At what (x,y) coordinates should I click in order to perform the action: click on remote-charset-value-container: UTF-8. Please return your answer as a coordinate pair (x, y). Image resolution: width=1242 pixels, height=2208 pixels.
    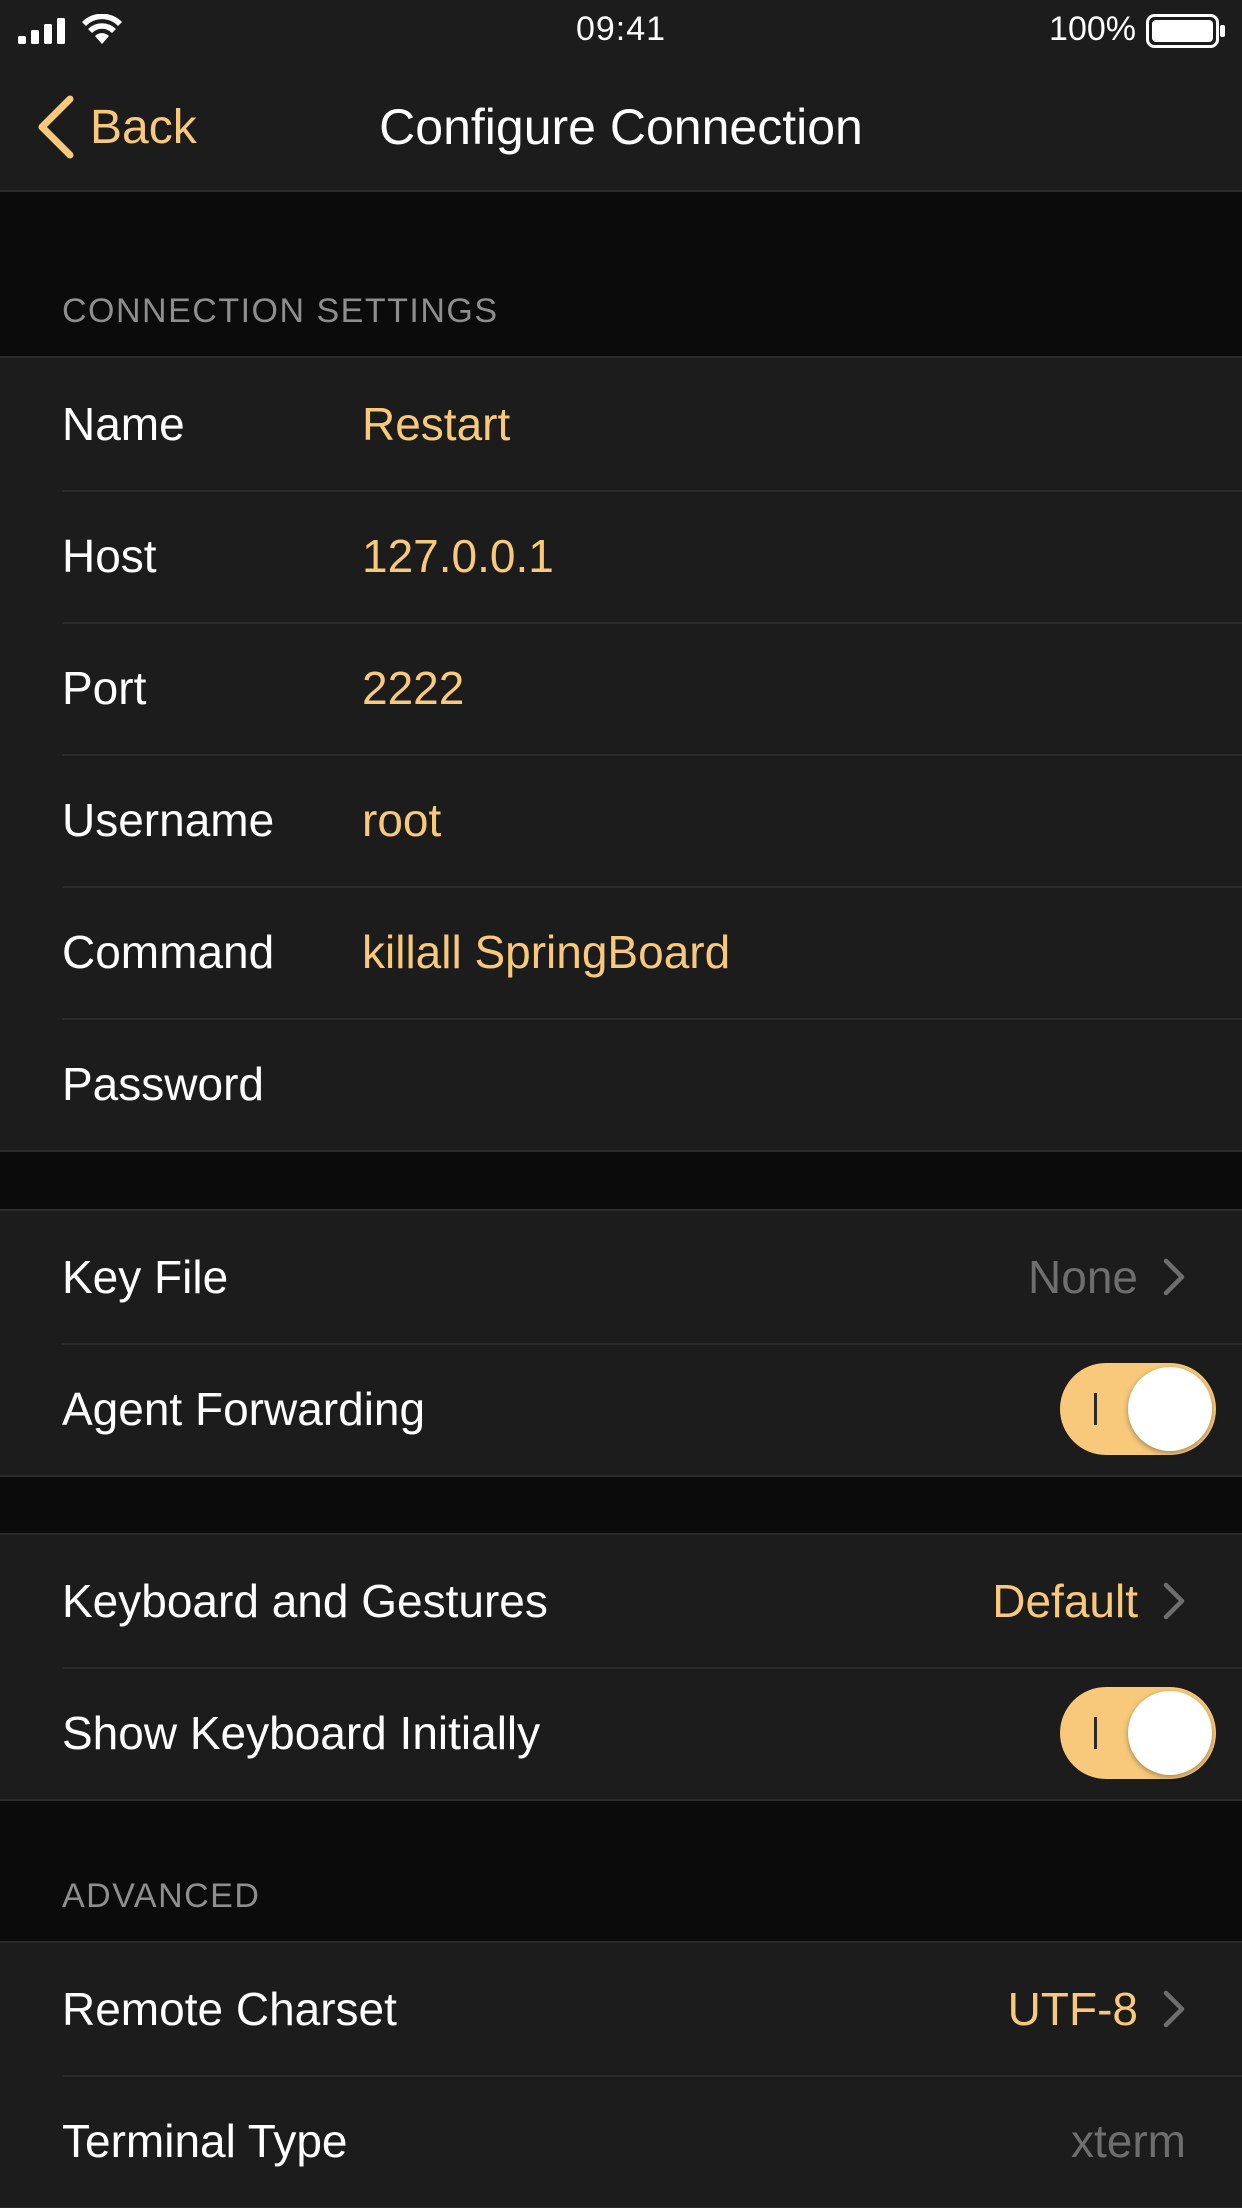
    Looking at the image, I should click on (1097, 2009).